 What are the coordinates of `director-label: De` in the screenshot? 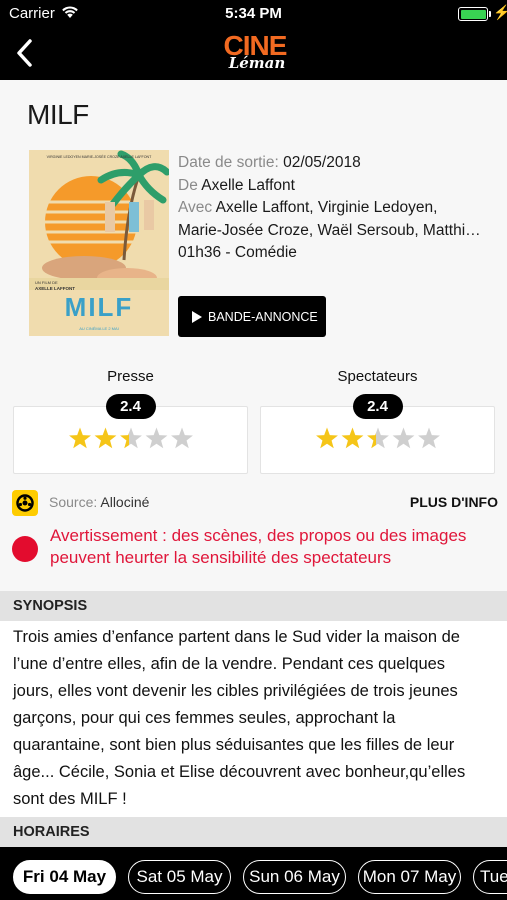 It's located at (188, 185).